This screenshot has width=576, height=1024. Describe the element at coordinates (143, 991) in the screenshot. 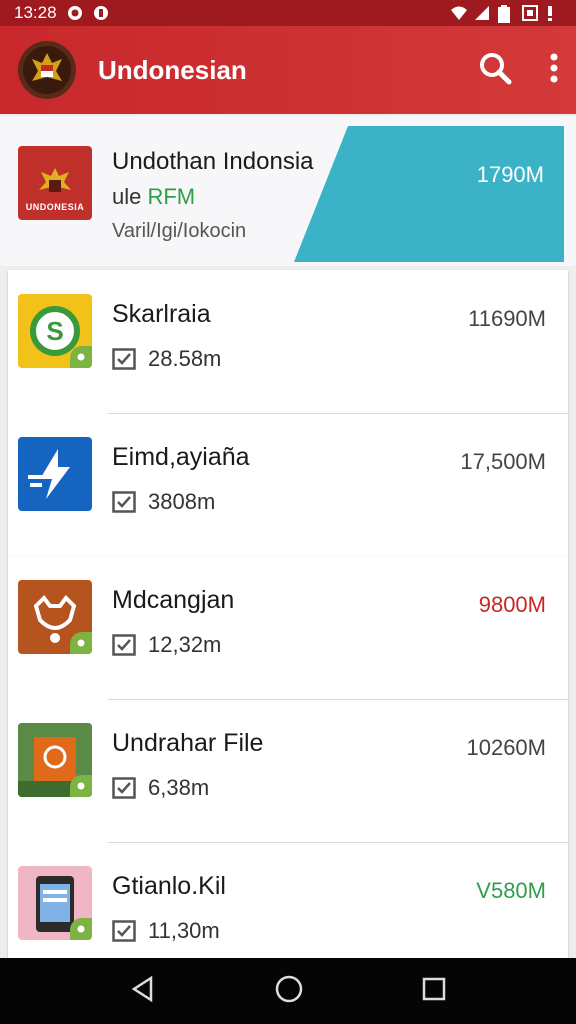

I see `back-icon` at that location.